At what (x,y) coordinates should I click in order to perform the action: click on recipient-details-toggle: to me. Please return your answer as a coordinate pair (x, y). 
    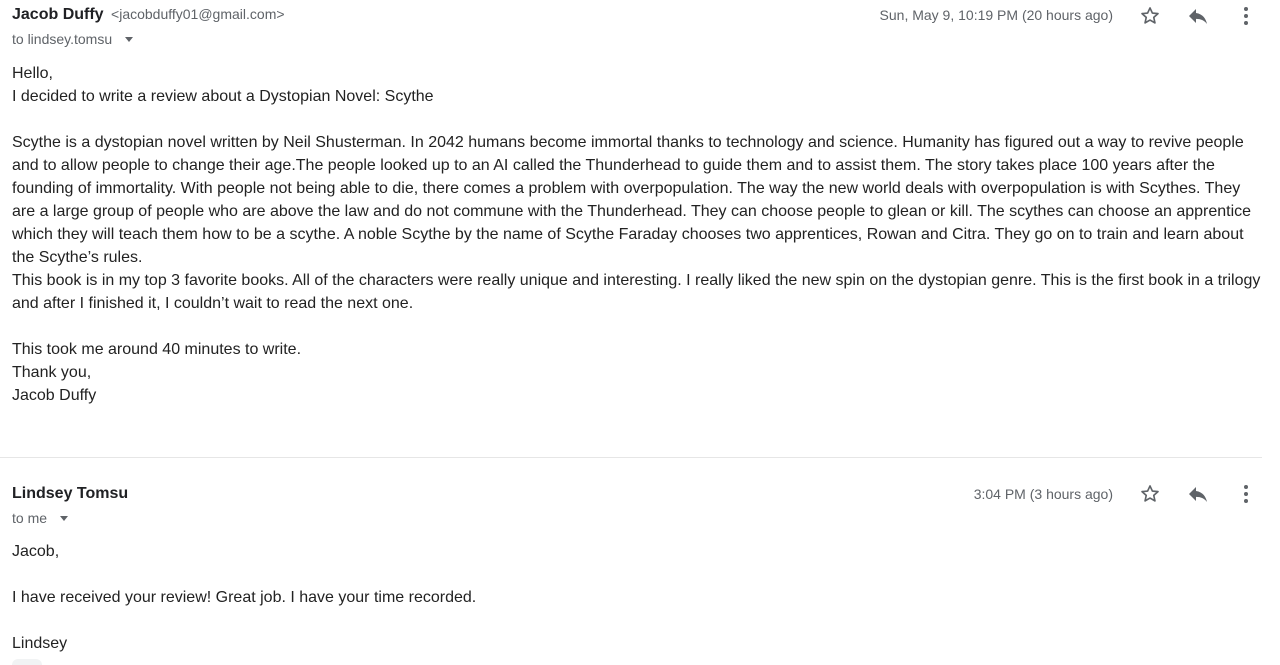
    Looking at the image, I should click on (40, 518).